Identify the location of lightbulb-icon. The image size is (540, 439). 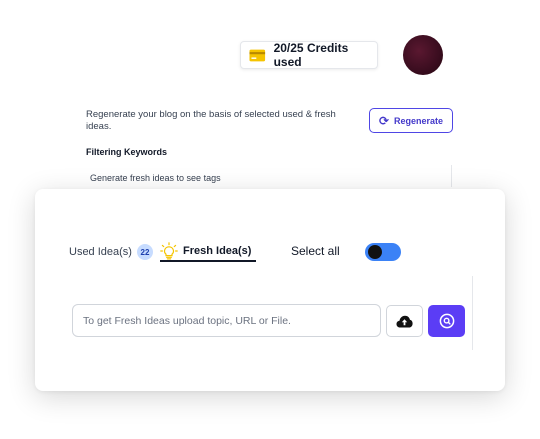
(169, 251).